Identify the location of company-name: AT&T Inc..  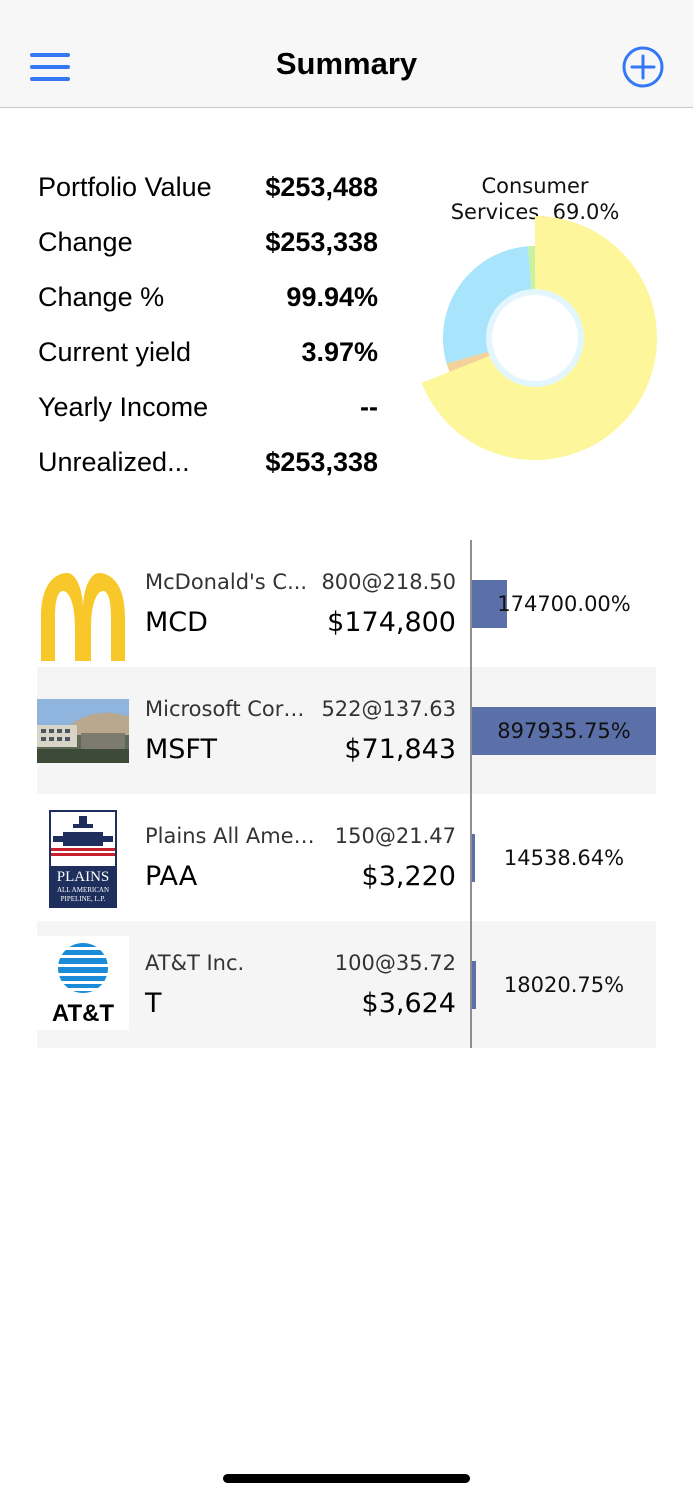
(195, 963).